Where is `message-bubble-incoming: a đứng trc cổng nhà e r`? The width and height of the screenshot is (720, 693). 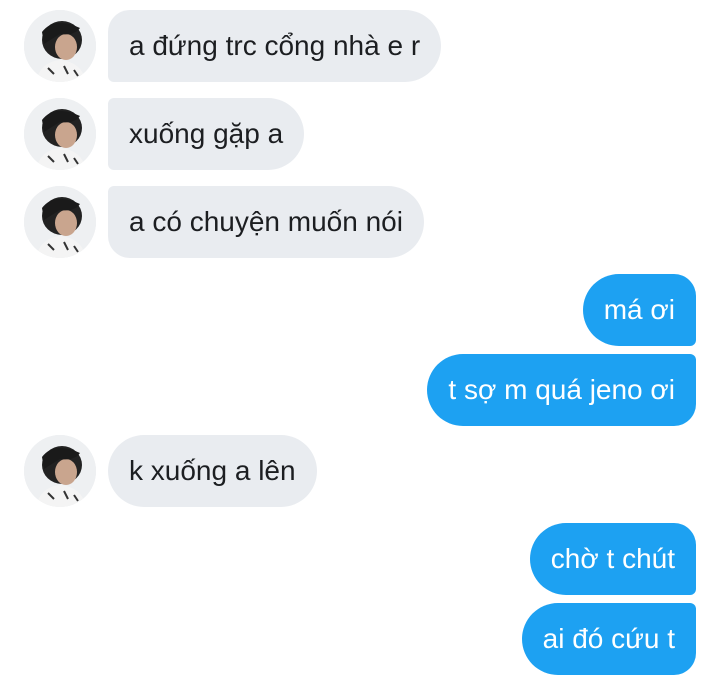
message-bubble-incoming: a đứng trc cổng nhà e r is located at coordinates (275, 46).